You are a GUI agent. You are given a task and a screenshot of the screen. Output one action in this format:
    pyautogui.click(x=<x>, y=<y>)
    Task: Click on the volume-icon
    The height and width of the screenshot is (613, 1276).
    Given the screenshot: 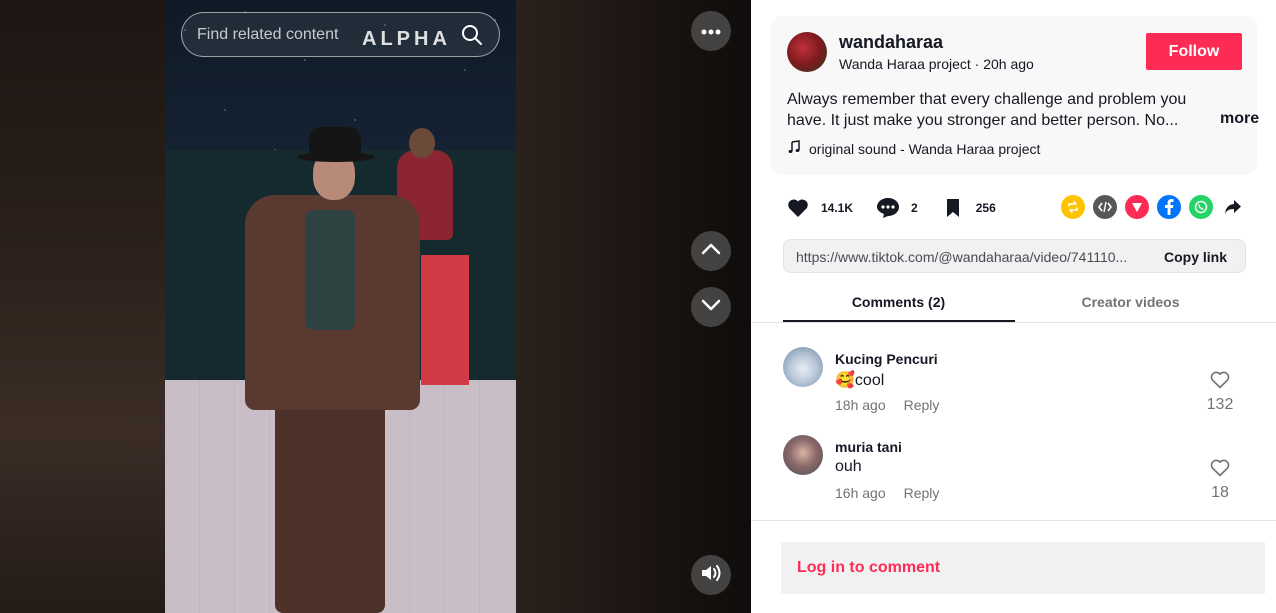 What is the action you would take?
    pyautogui.click(x=711, y=575)
    